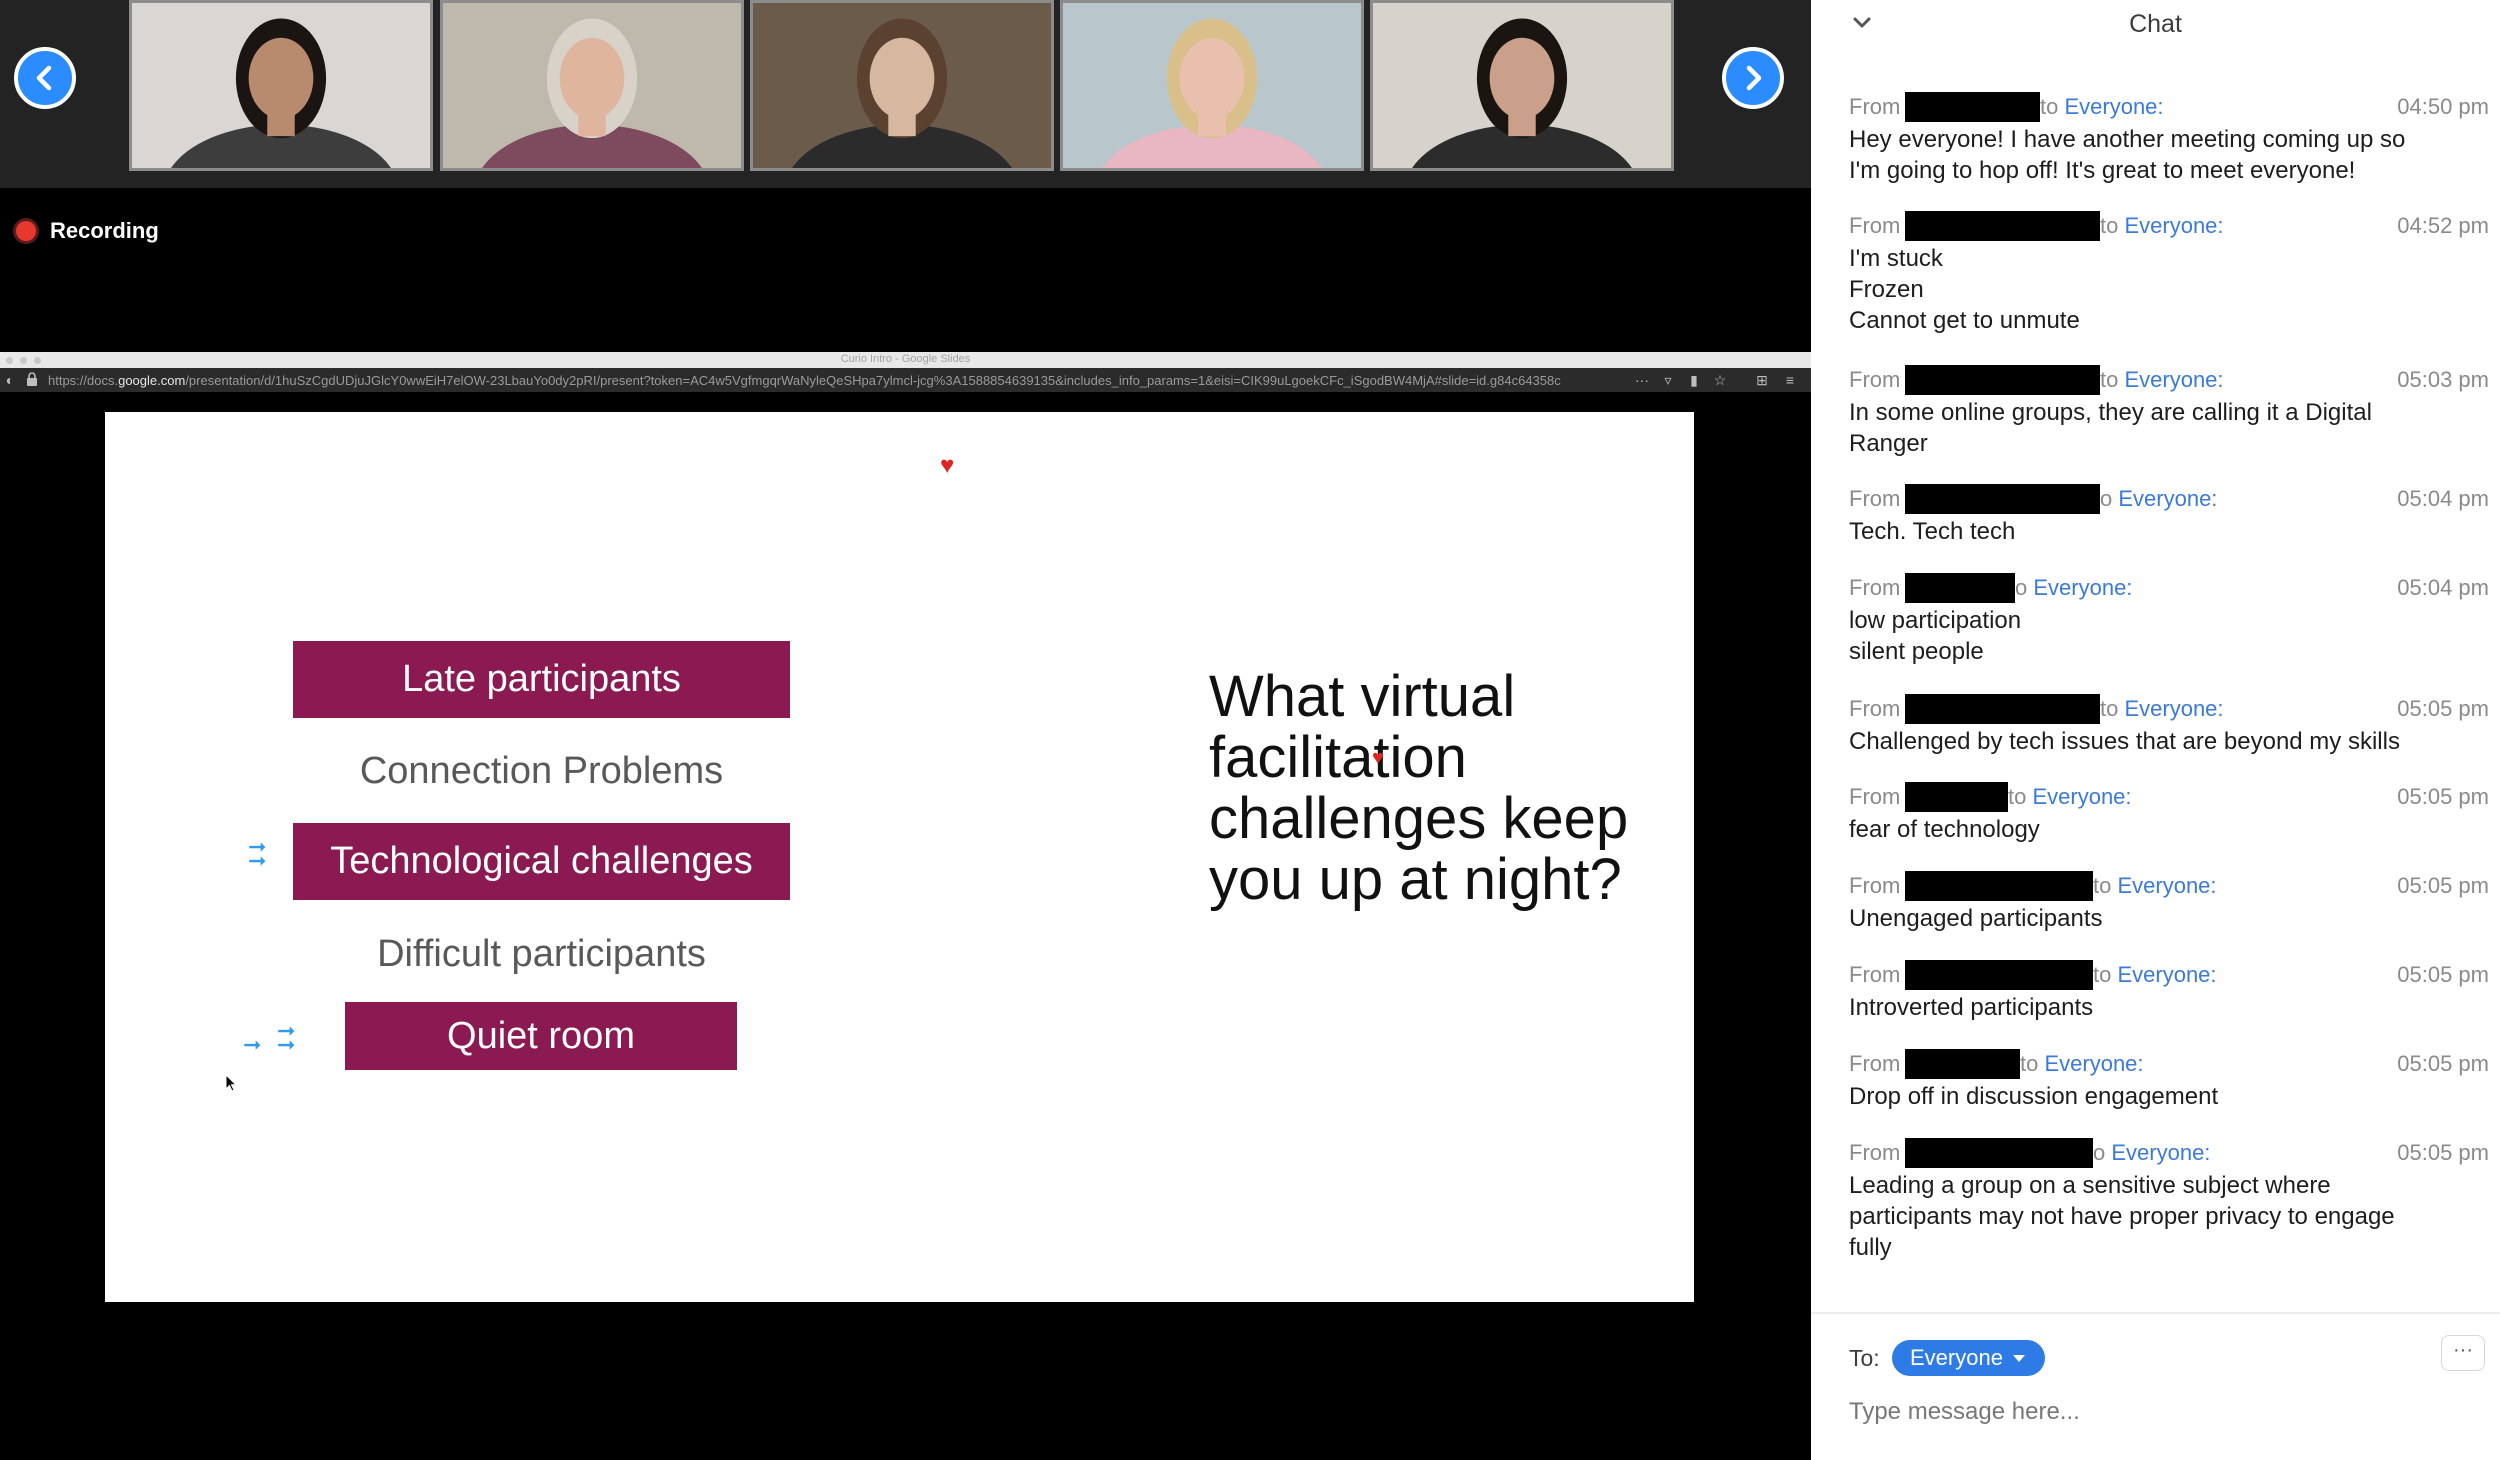 This screenshot has height=1460, width=2500. What do you see at coordinates (1964, 289) in the screenshot?
I see `chat-message-body: I'm stuck Frozen Cannot get to unmute` at bounding box center [1964, 289].